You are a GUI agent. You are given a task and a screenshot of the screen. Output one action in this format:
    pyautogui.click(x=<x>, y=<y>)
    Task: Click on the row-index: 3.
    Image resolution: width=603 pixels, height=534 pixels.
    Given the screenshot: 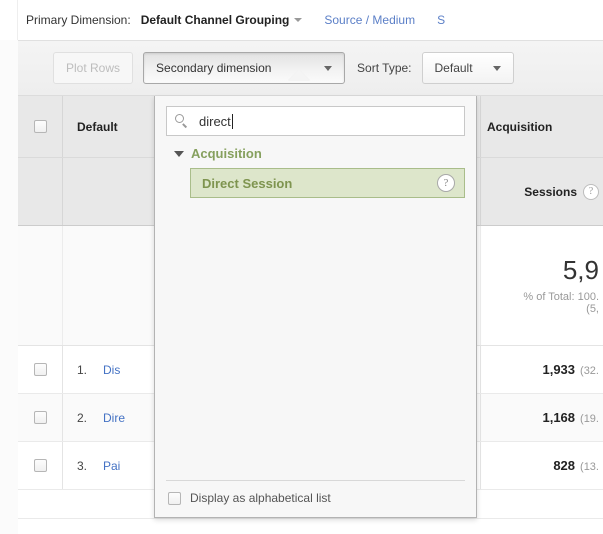 What is the action you would take?
    pyautogui.click(x=82, y=465)
    